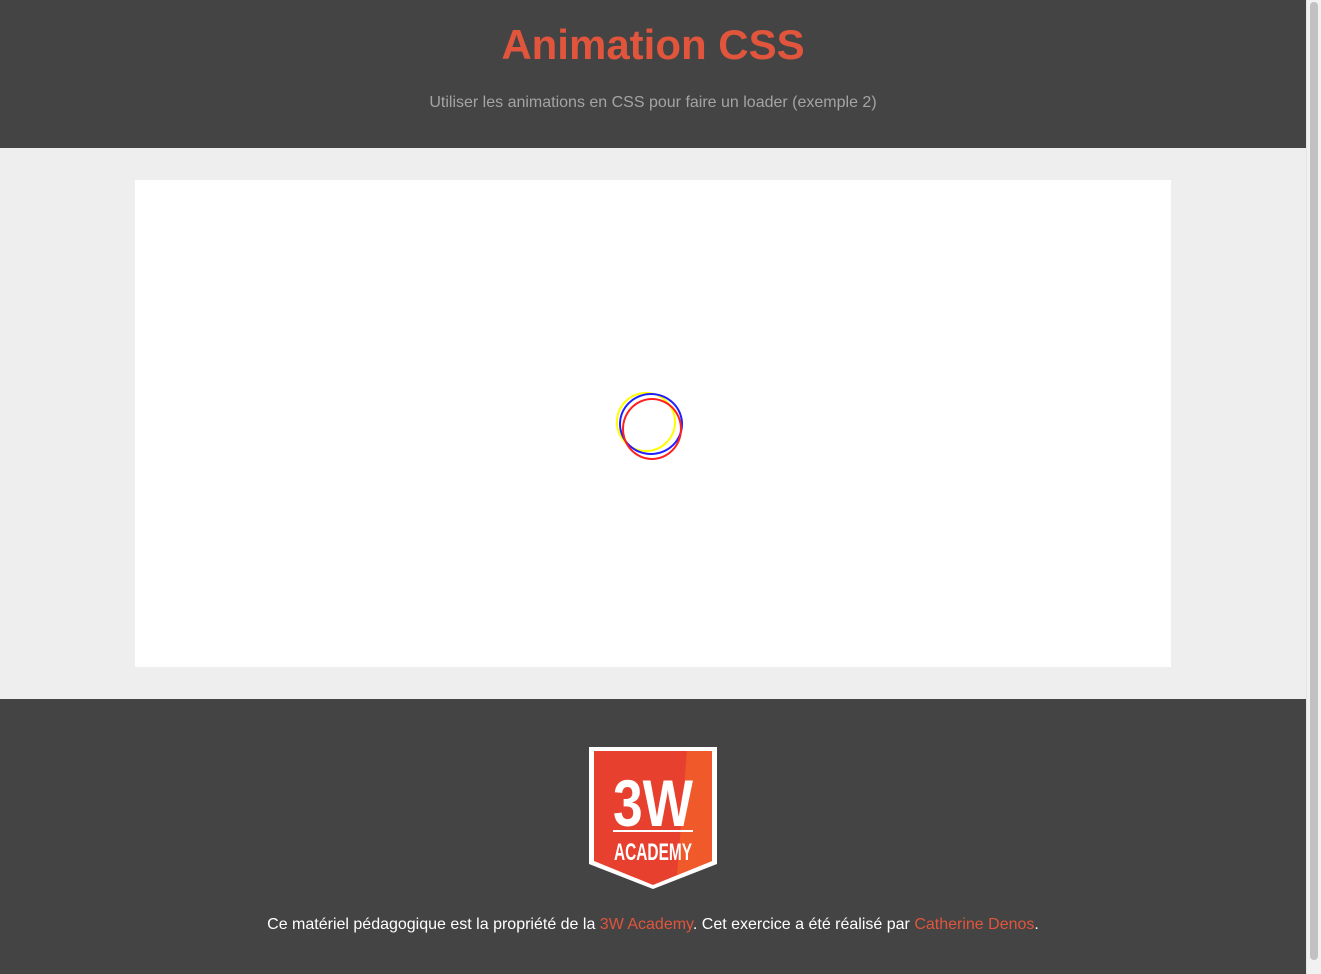 This screenshot has height=974, width=1321. I want to click on vertical-scrollbar, so click(1313, 487).